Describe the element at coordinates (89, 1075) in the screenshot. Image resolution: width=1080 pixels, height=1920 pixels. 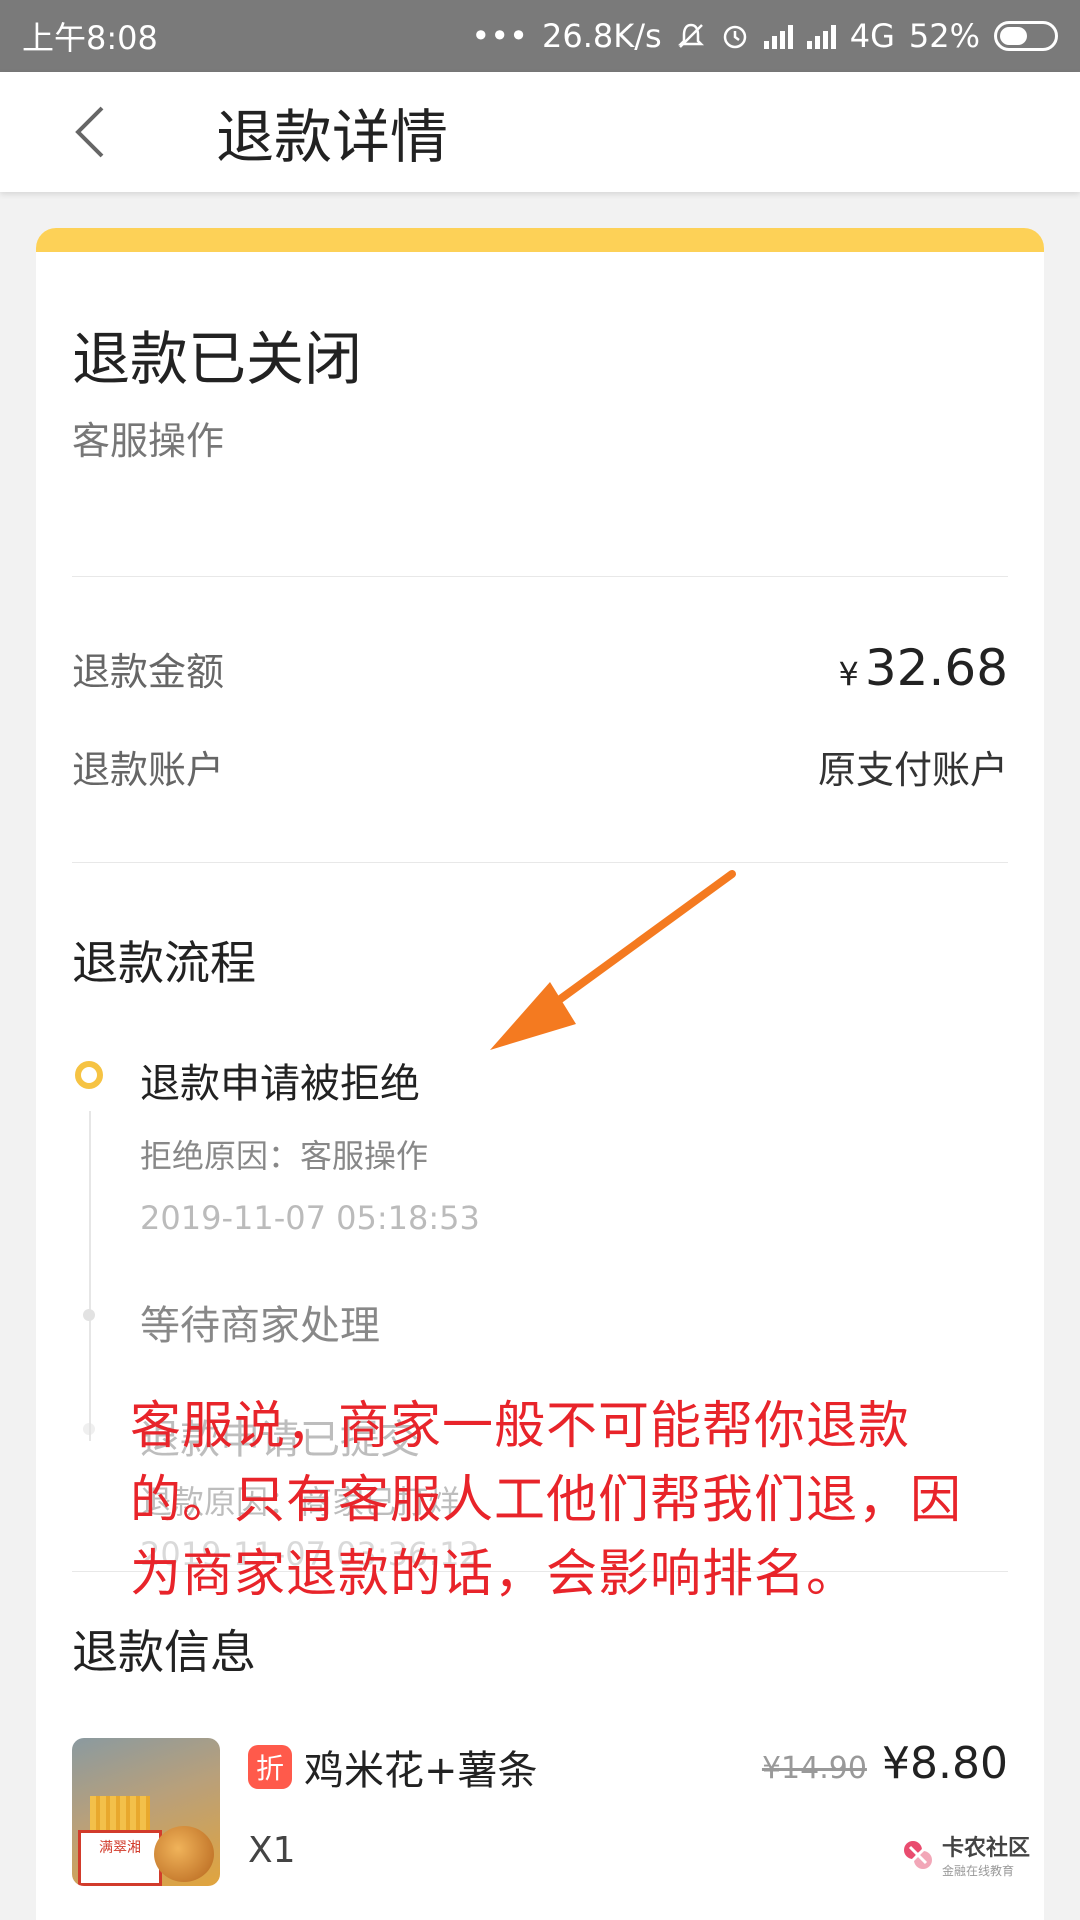
I see `timeline-active-dot` at that location.